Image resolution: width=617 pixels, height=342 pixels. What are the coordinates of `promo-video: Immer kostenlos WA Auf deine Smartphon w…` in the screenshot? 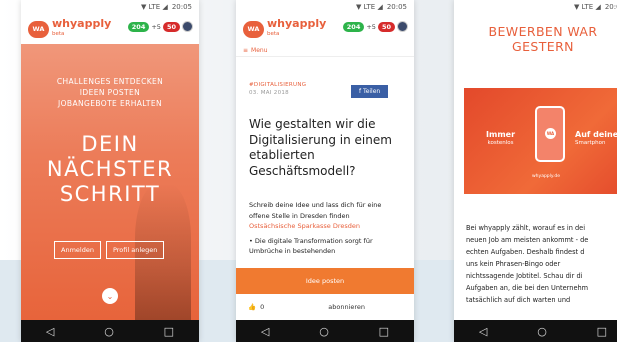 It's located at (540, 141).